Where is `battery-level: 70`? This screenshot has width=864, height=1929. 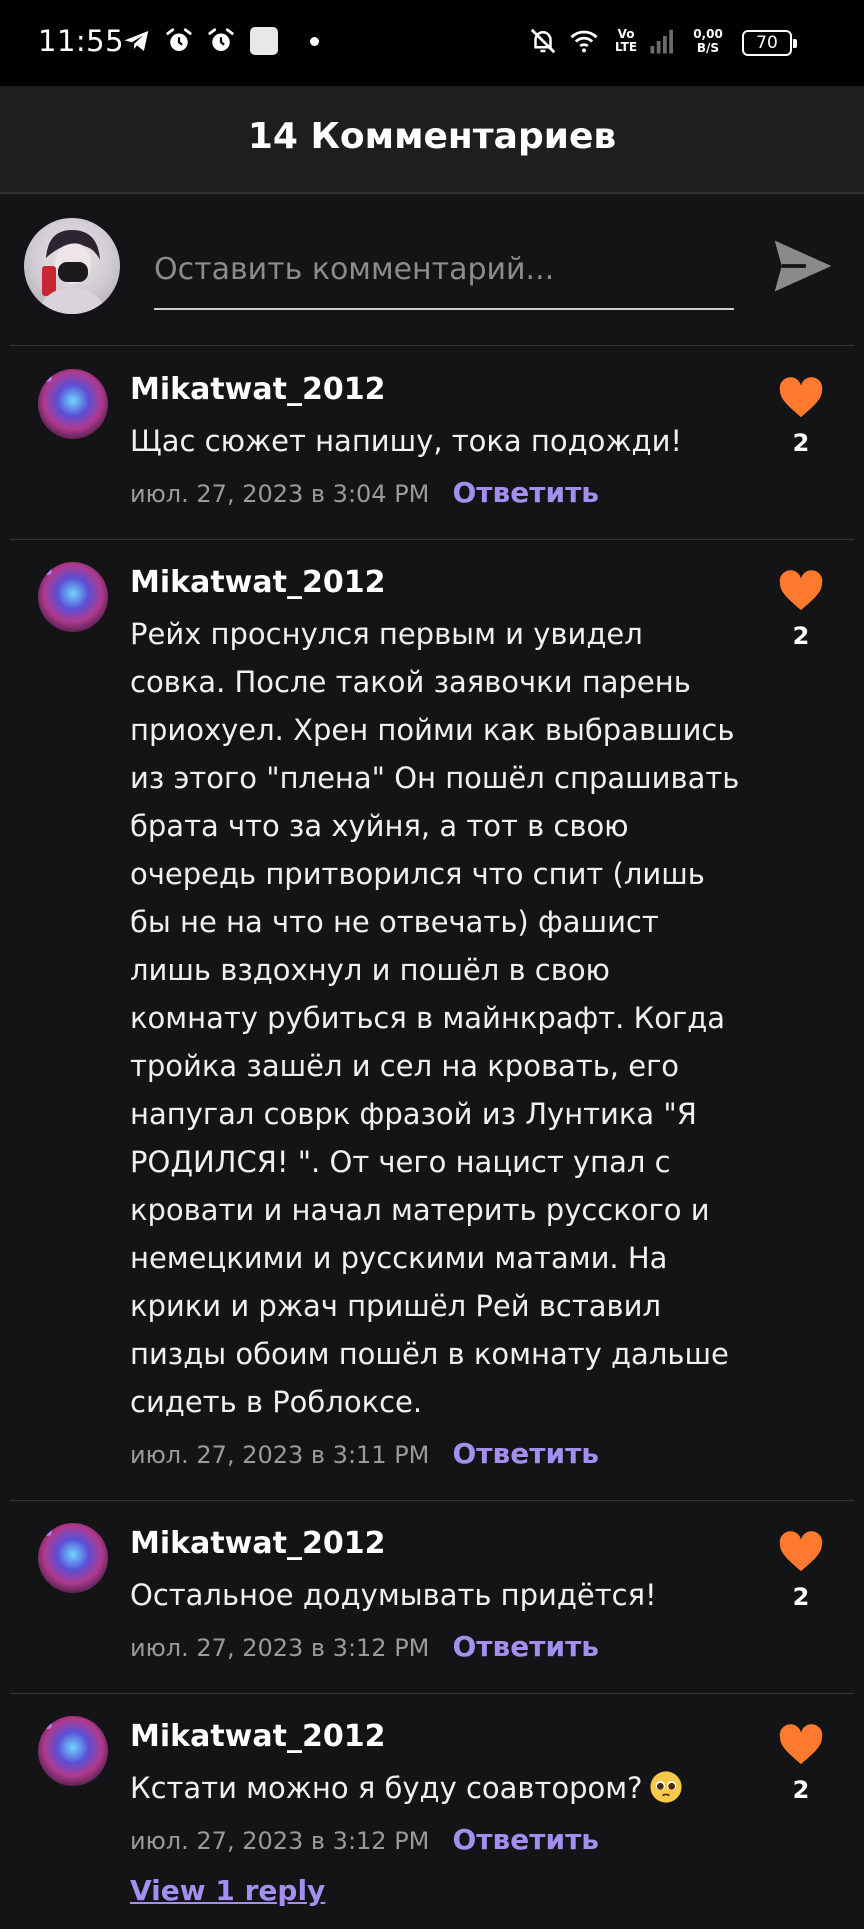
battery-level: 70 is located at coordinates (767, 43).